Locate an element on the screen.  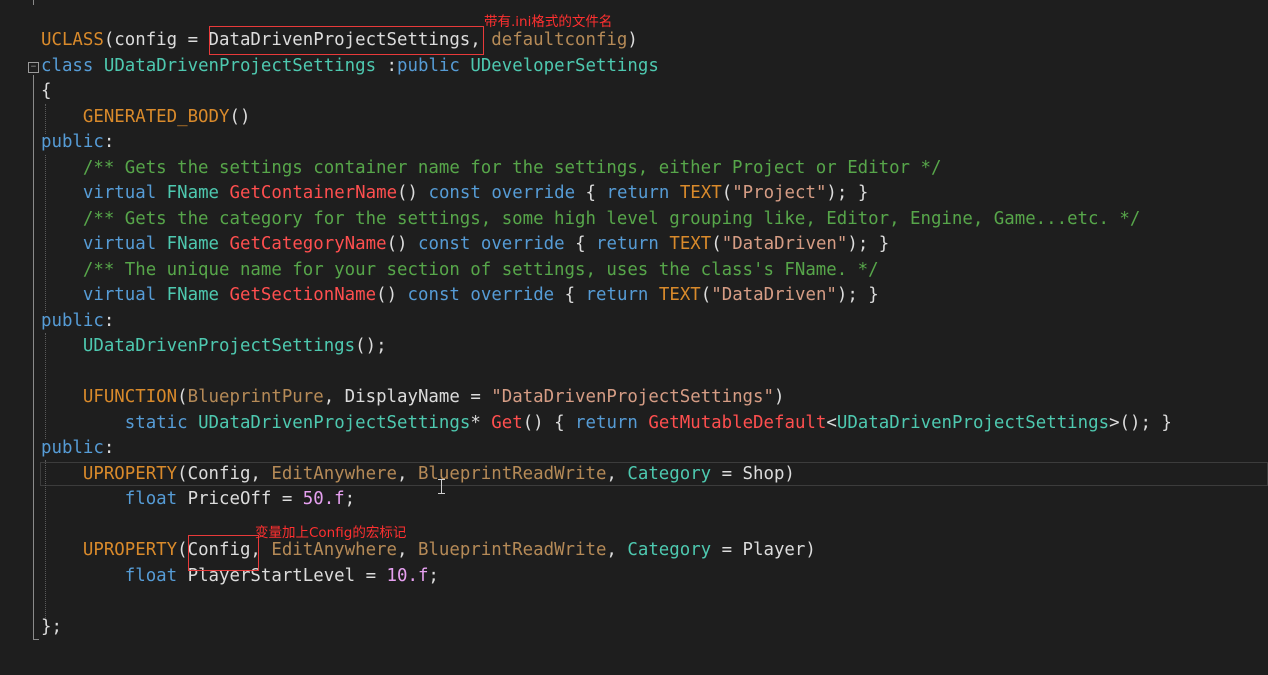
code-token: 50.f is located at coordinates (323, 499).